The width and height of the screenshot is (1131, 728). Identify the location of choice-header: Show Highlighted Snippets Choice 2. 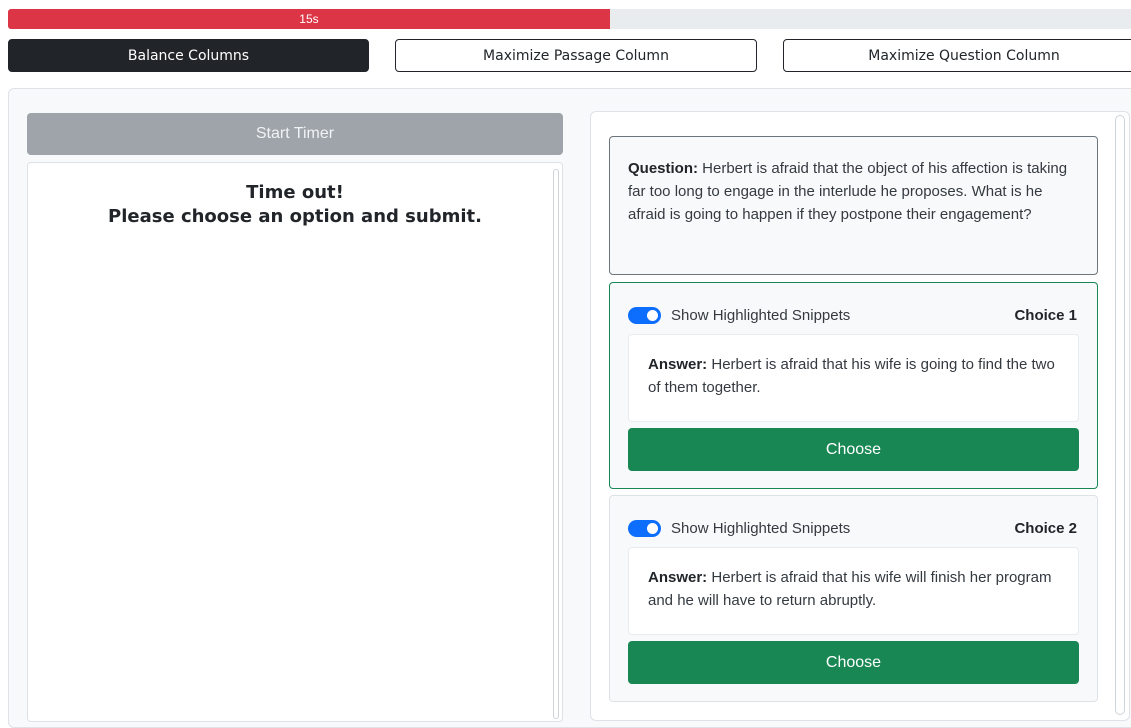
(852, 528).